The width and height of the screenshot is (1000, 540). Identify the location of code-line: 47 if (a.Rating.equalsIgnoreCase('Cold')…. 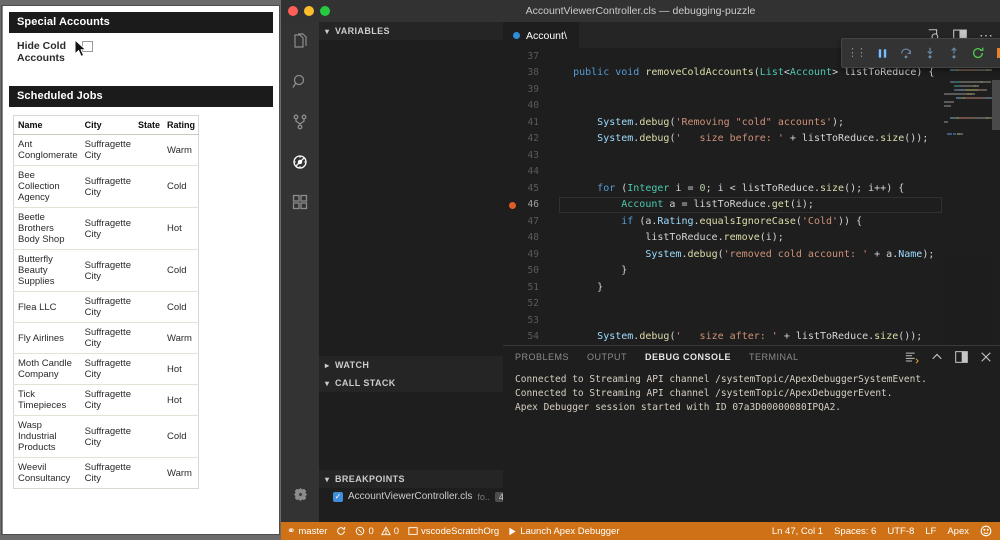
(722, 221).